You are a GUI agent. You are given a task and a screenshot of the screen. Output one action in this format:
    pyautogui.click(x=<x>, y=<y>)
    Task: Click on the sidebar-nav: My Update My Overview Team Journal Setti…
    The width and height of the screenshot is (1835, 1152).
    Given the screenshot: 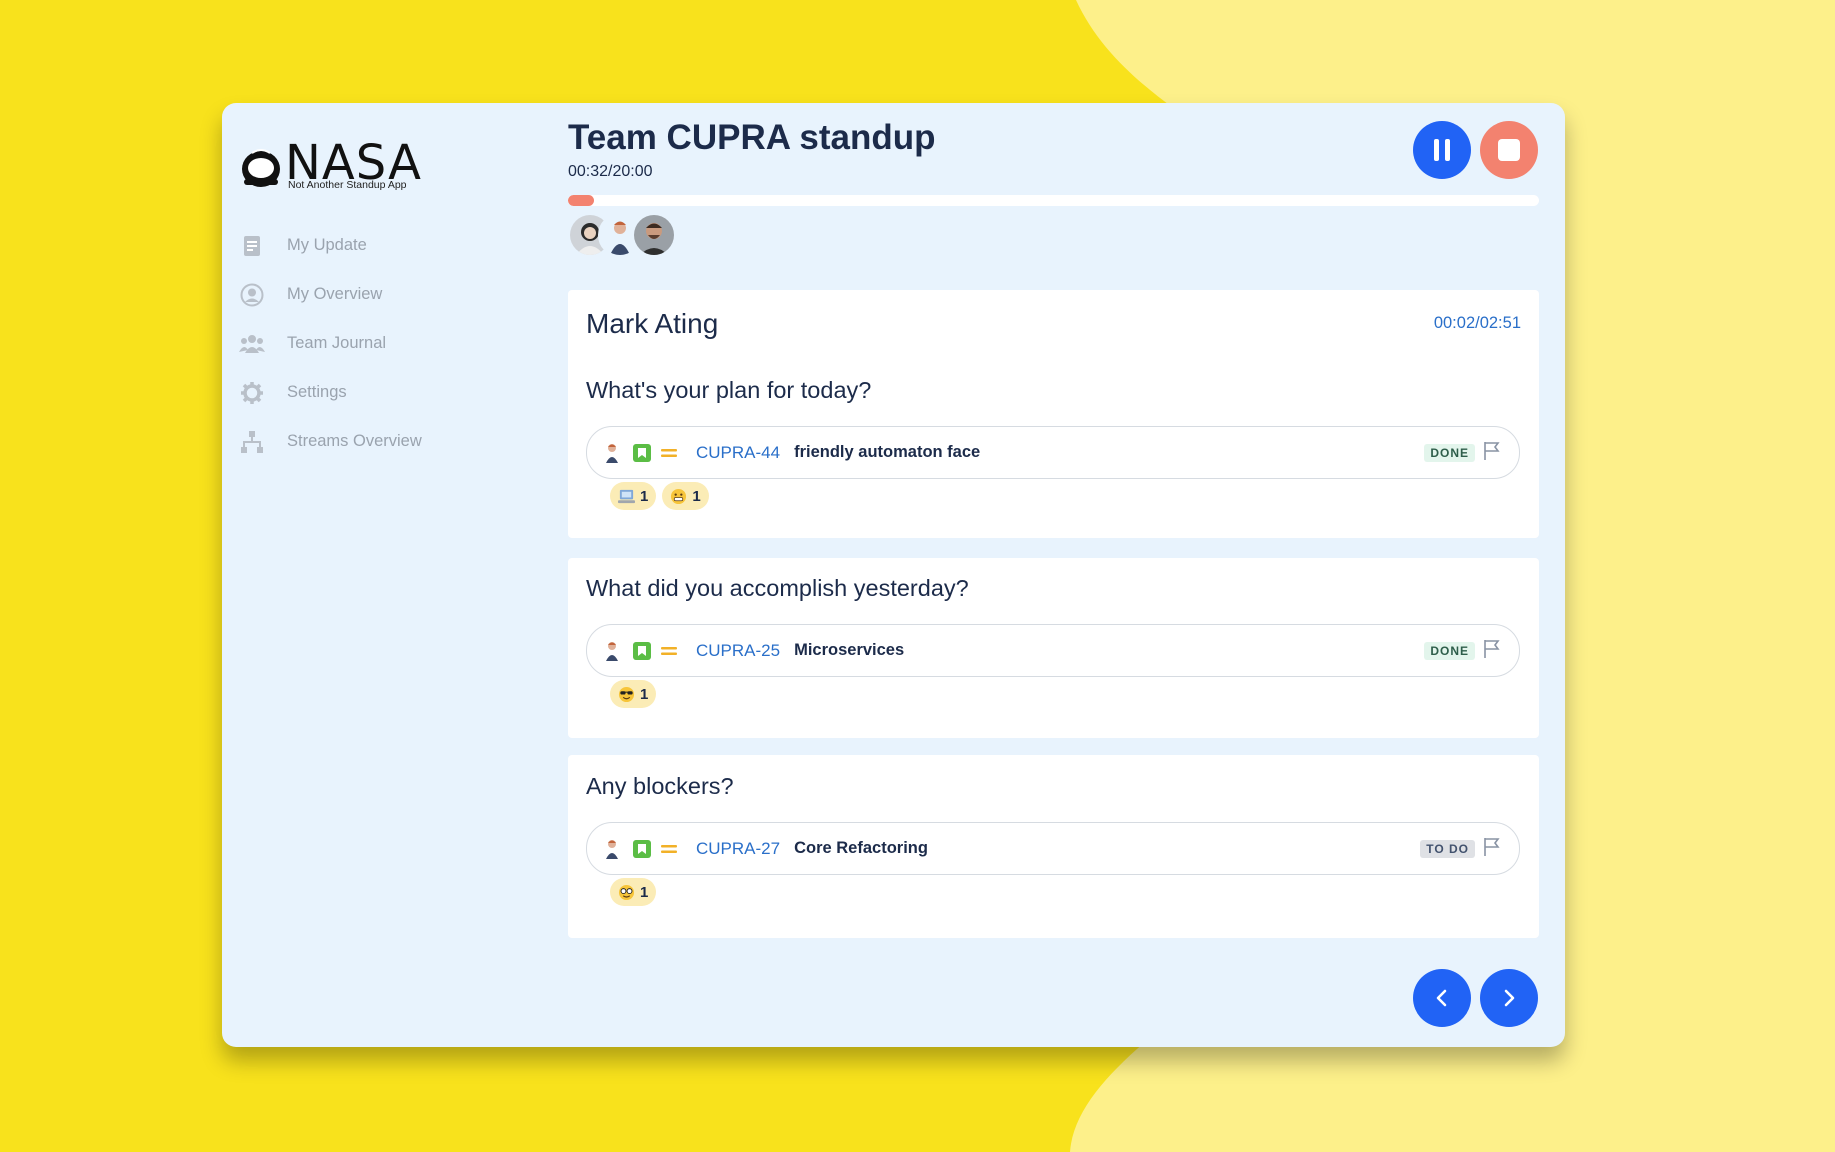 What is the action you would take?
    pyautogui.click(x=384, y=343)
    